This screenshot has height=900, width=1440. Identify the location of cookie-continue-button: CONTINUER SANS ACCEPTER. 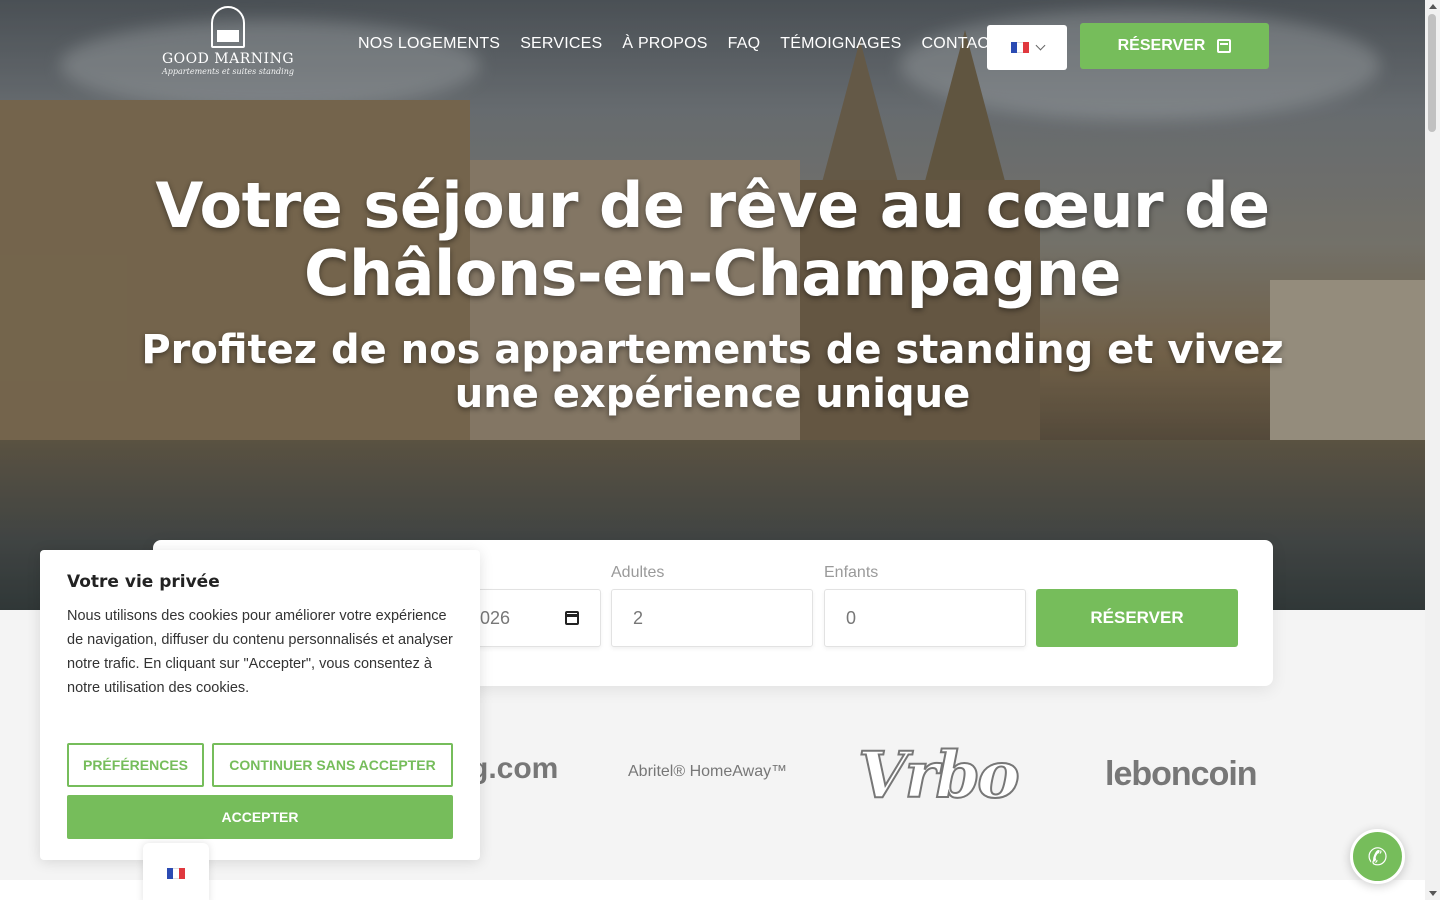
(332, 765).